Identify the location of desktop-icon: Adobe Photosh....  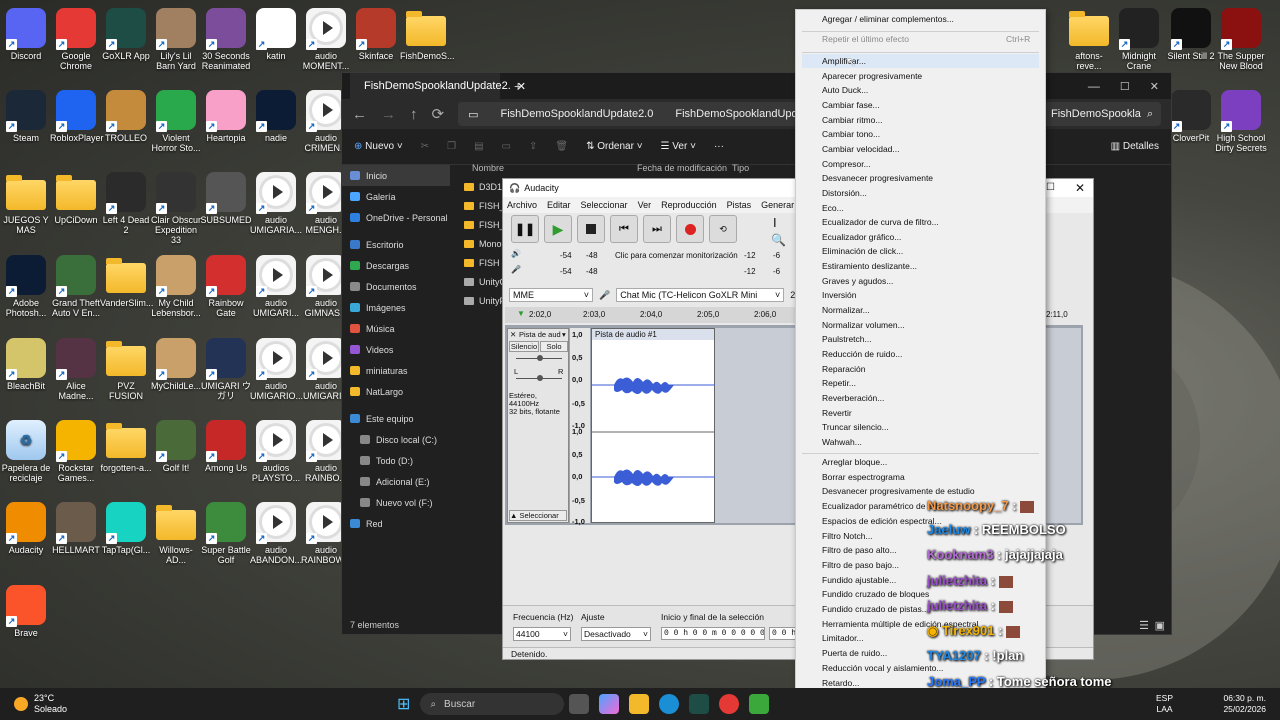
(26, 286).